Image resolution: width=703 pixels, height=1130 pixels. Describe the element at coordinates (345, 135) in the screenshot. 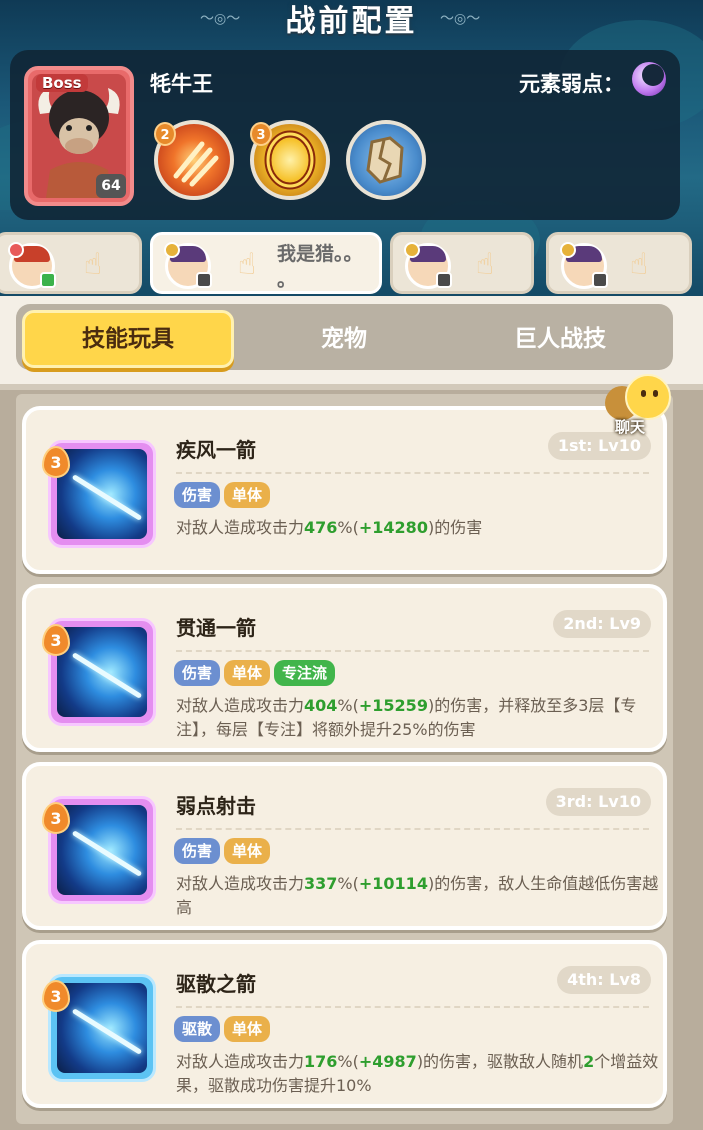

I see `boss-info-panel: Boss 64 牦牛王 元素弱点： 2 3` at that location.